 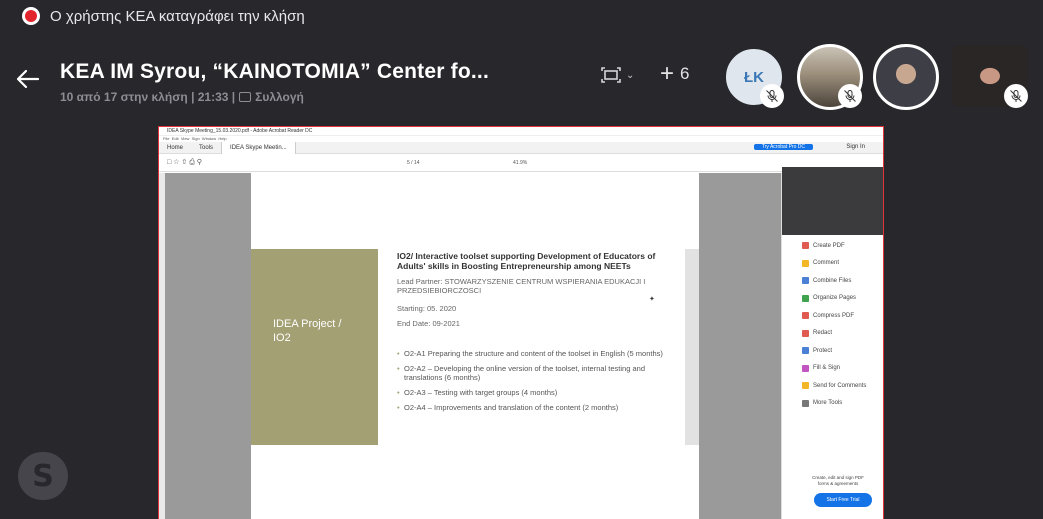 I want to click on tool-label: Redact, so click(x=823, y=333).